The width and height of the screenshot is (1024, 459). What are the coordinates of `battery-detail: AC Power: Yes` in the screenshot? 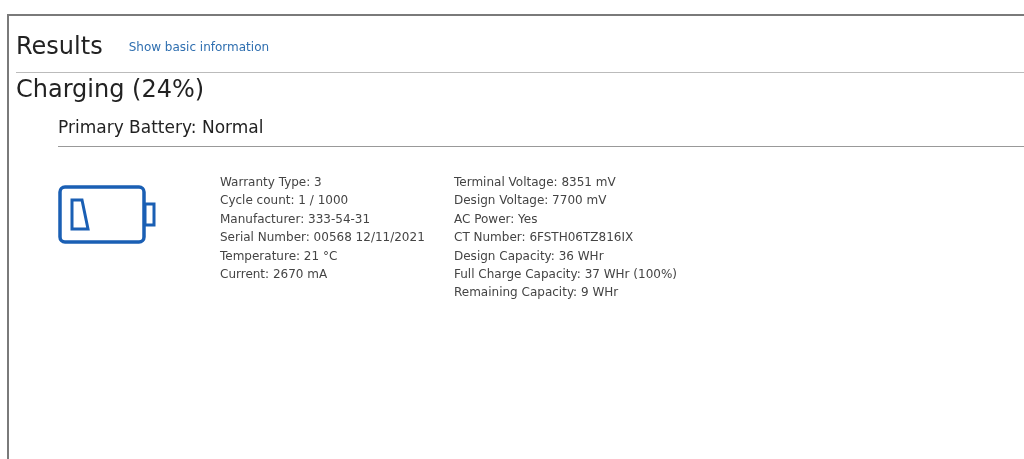 It's located at (496, 219).